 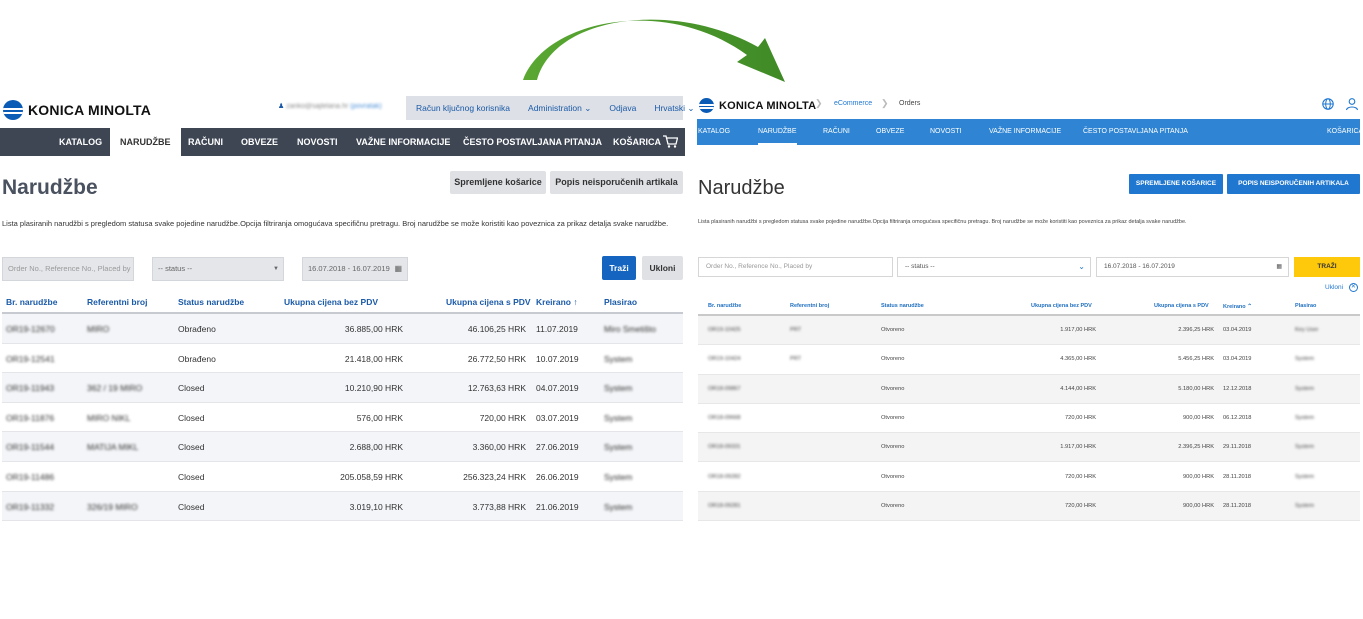 I want to click on gross-total-cell: 5.456,25 HRK, so click(x=1196, y=359).